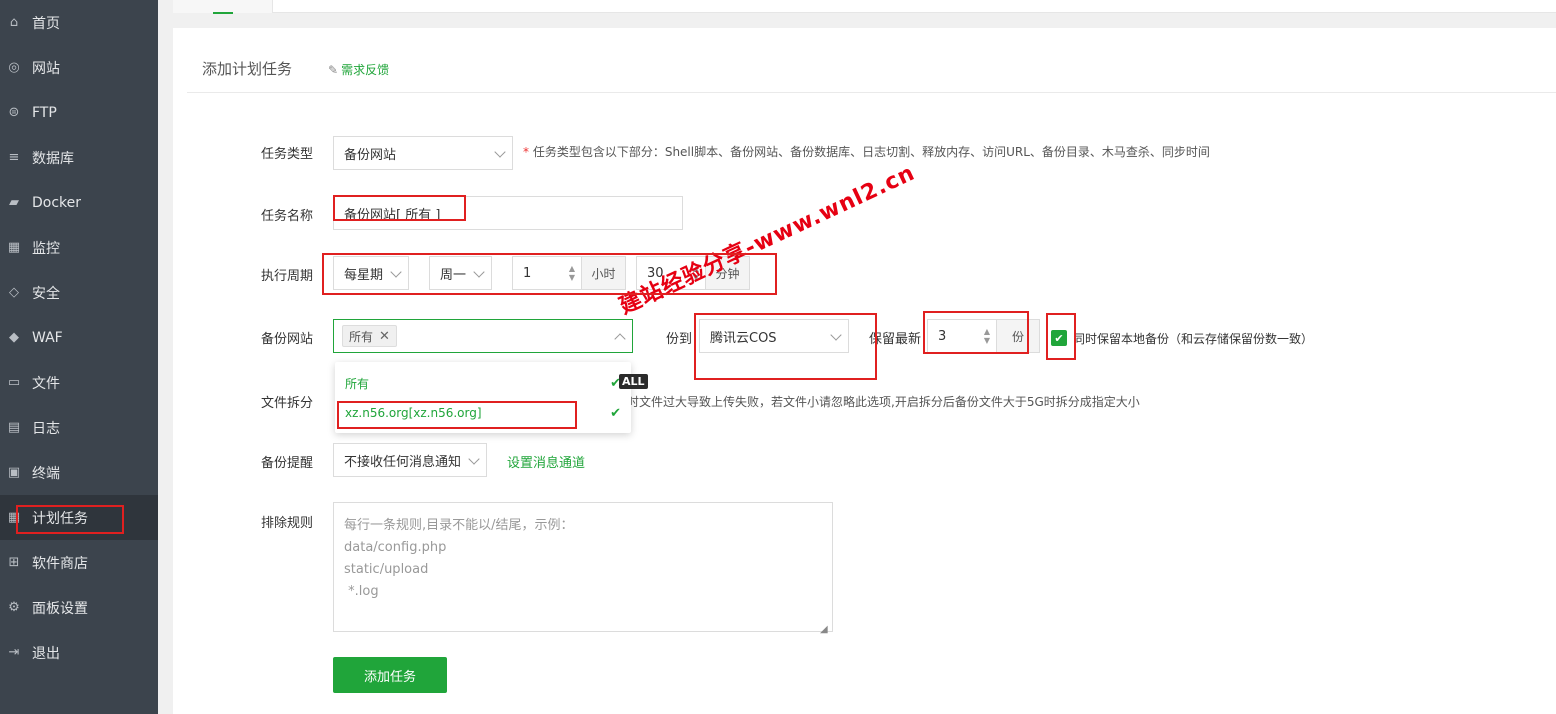  I want to click on keep-count-value: 3, so click(942, 336).